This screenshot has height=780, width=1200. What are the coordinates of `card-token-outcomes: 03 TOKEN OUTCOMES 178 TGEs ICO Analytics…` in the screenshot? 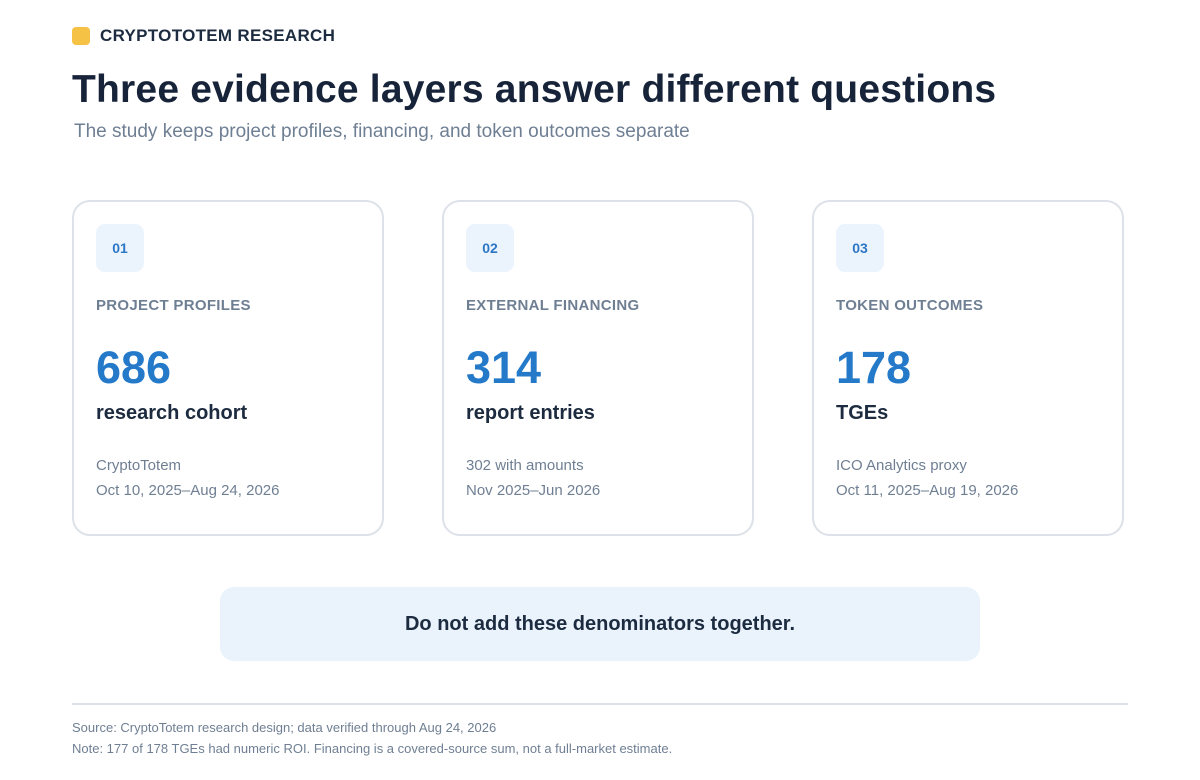 It's located at (968, 368).